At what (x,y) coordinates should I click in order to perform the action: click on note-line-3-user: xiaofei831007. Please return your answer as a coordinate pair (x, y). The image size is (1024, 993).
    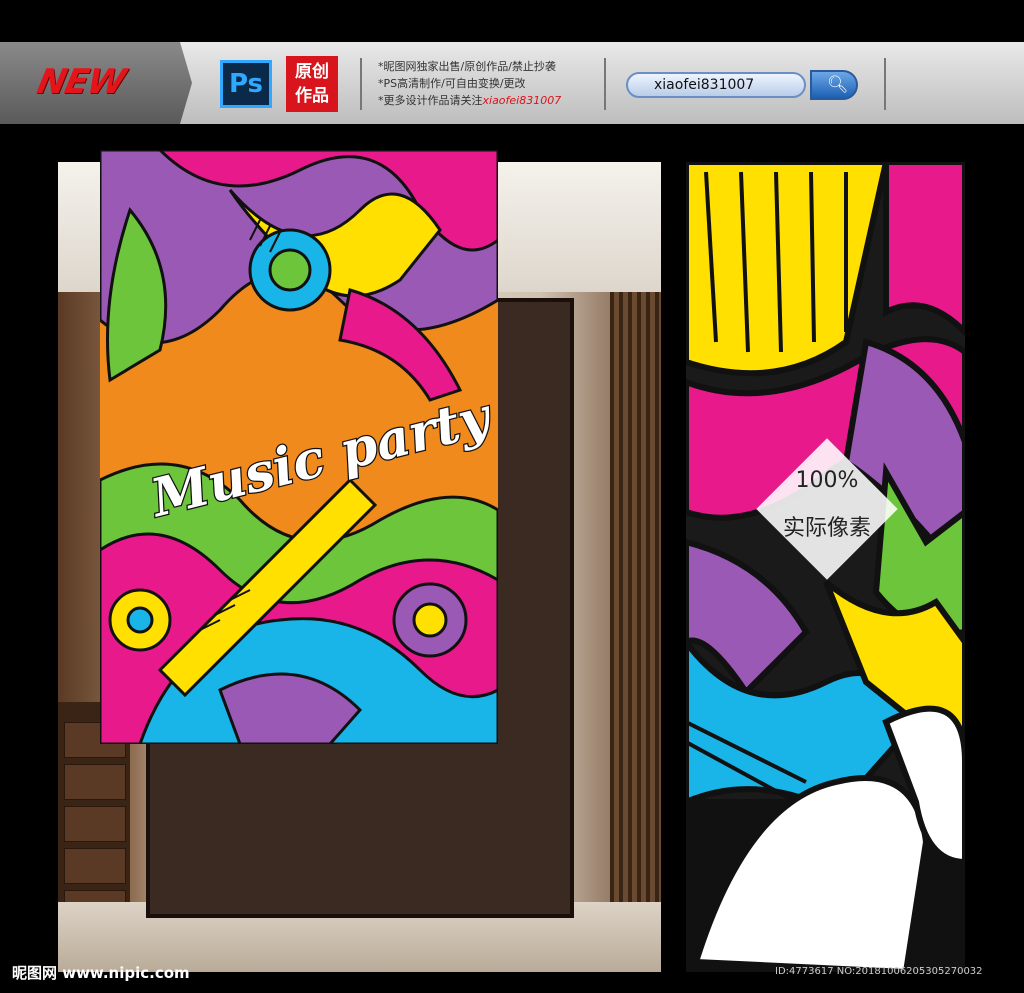
    Looking at the image, I should click on (522, 100).